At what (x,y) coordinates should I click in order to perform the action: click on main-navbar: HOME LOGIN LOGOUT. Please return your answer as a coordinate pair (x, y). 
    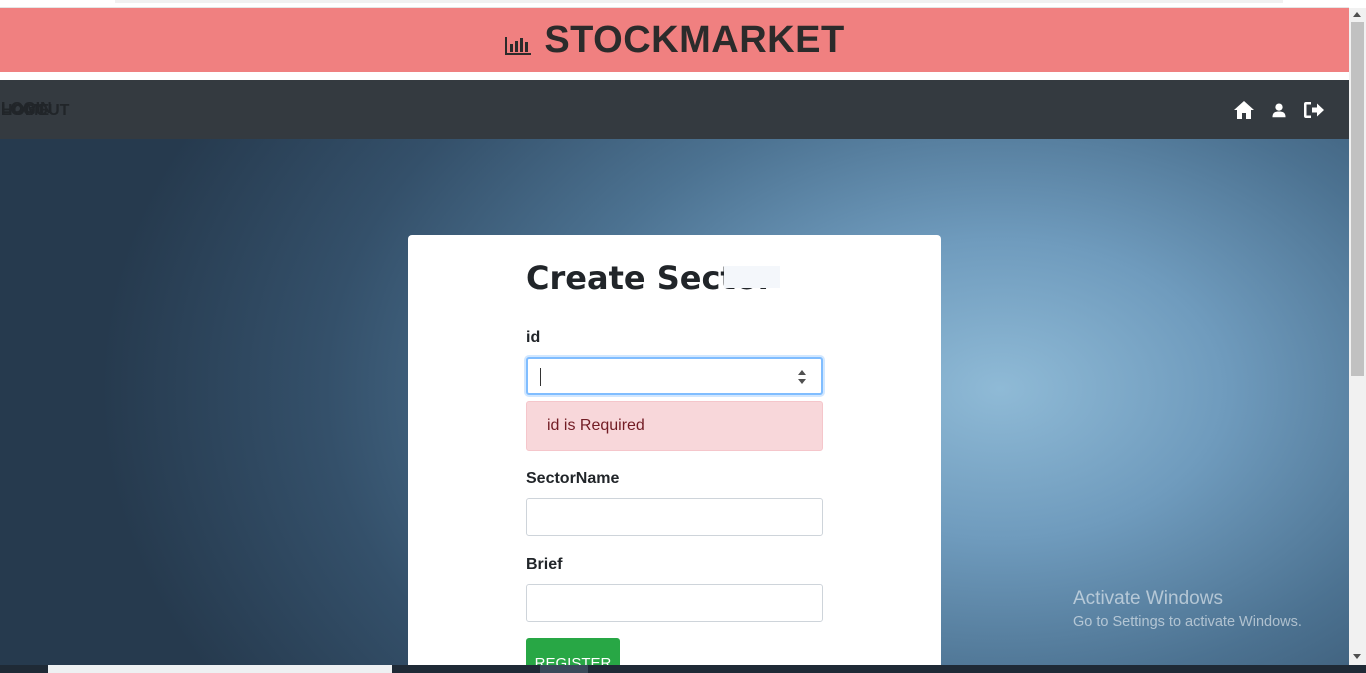
    Looking at the image, I should click on (674, 109).